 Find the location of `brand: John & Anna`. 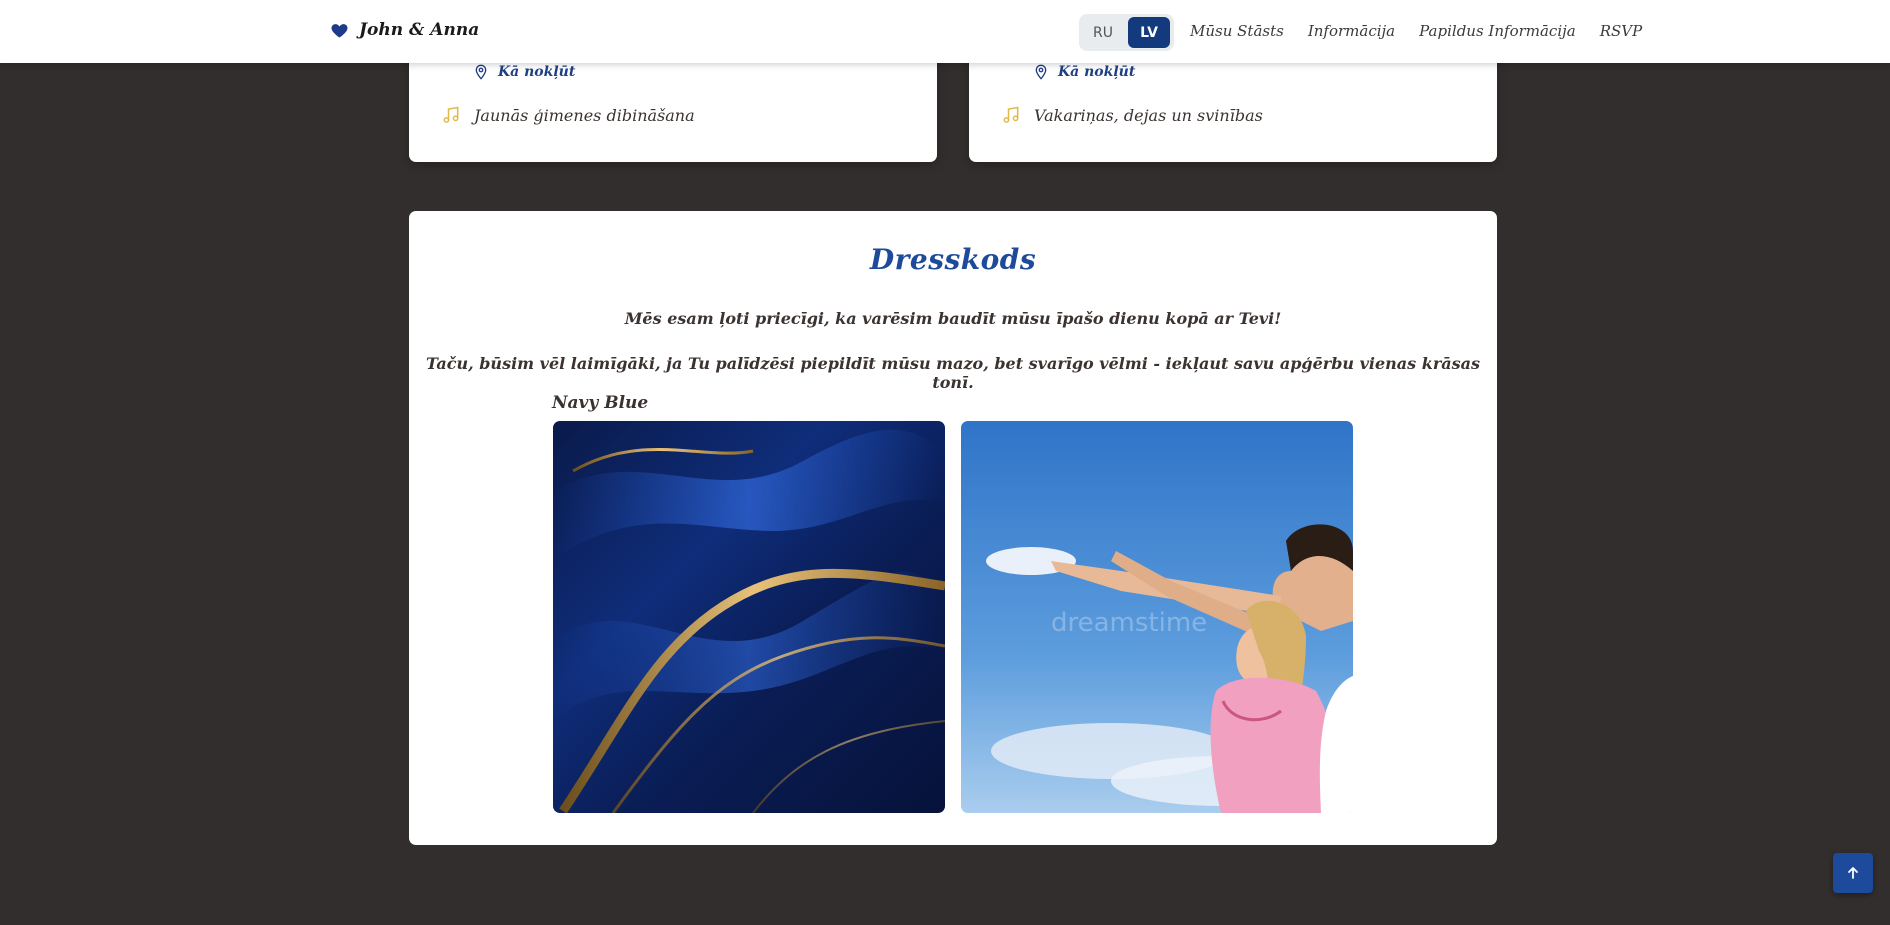

brand: John & Anna is located at coordinates (404, 30).